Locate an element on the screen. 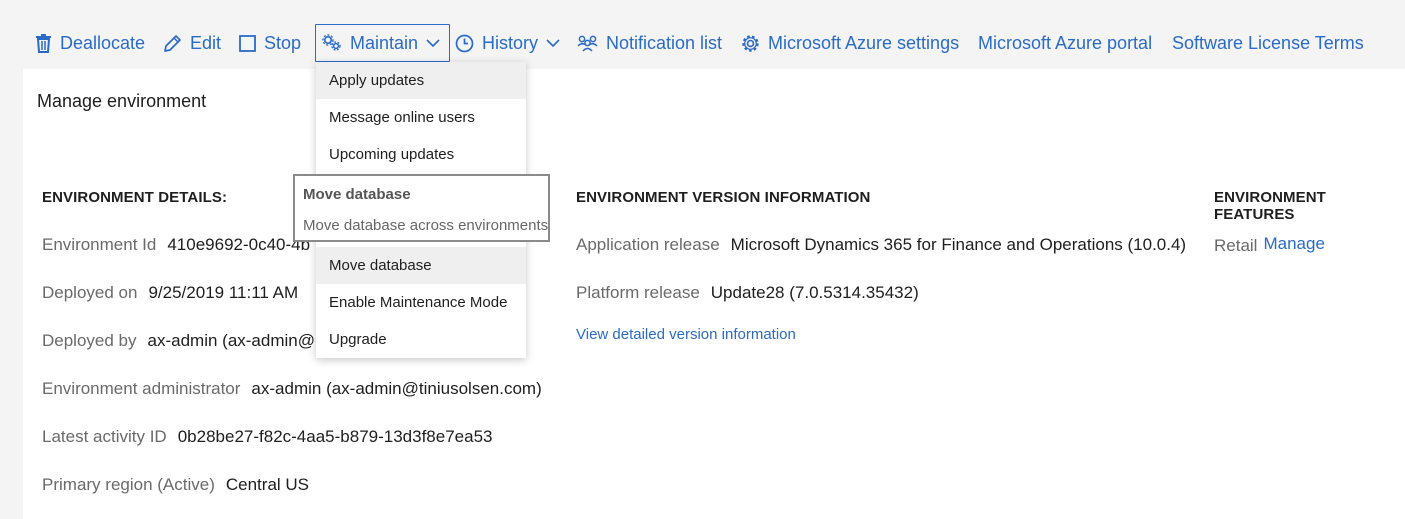  detail-row-deployed-on: Deployed on 9/25/2019 11:11 AM is located at coordinates (170, 293).